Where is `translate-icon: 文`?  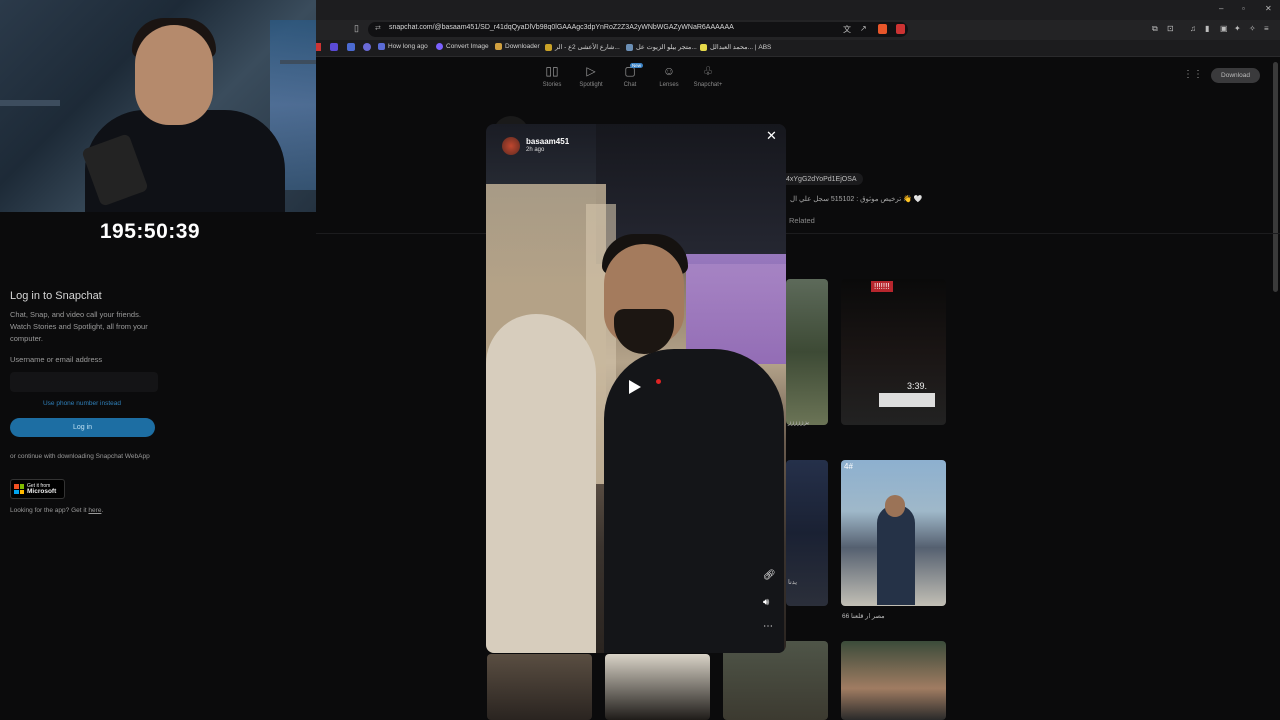
translate-icon: 文 is located at coordinates (847, 29).